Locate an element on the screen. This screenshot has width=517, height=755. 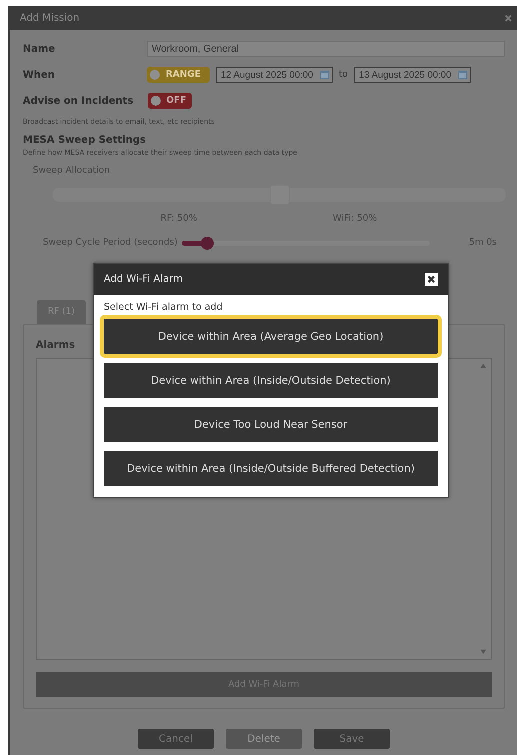
section-title: MESA Sweep Settings is located at coordinates (85, 140).